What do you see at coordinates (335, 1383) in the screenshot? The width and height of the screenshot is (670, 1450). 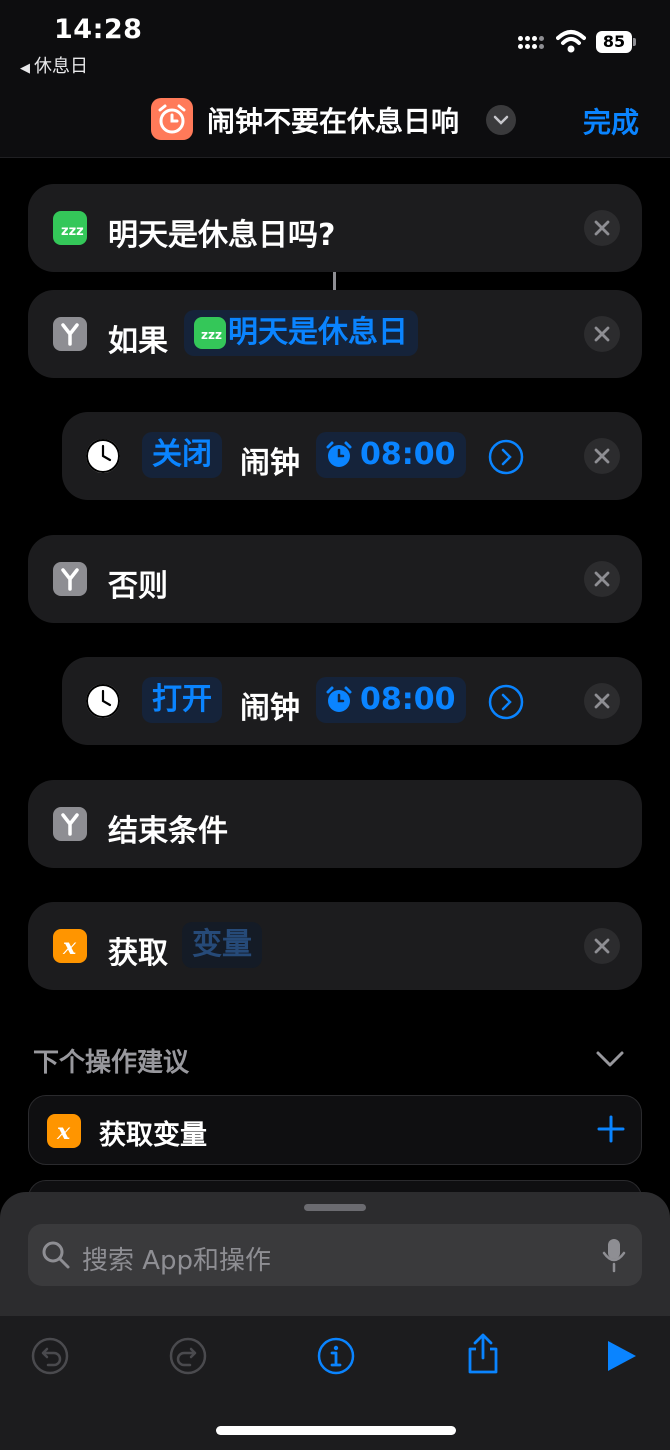 I see `editor-toolbar` at bounding box center [335, 1383].